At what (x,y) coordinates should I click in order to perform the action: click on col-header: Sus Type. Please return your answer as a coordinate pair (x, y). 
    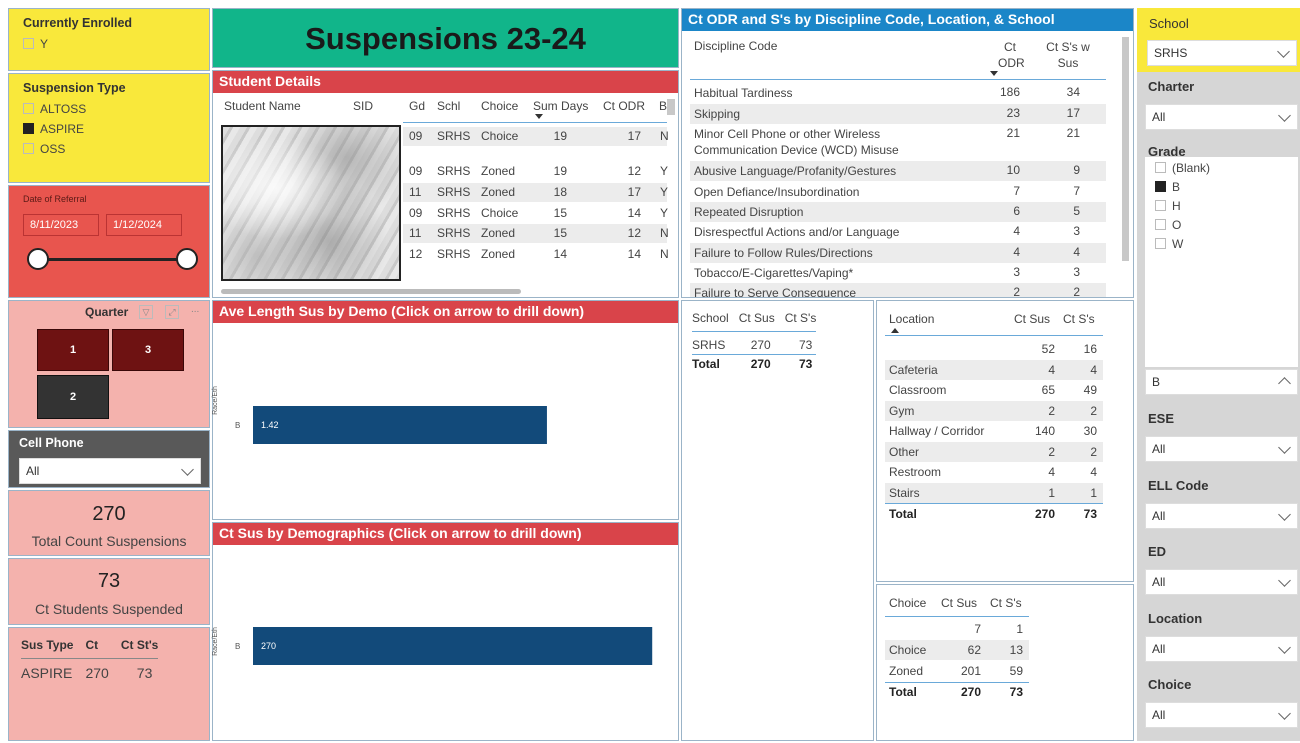
    Looking at the image, I should click on (53, 647).